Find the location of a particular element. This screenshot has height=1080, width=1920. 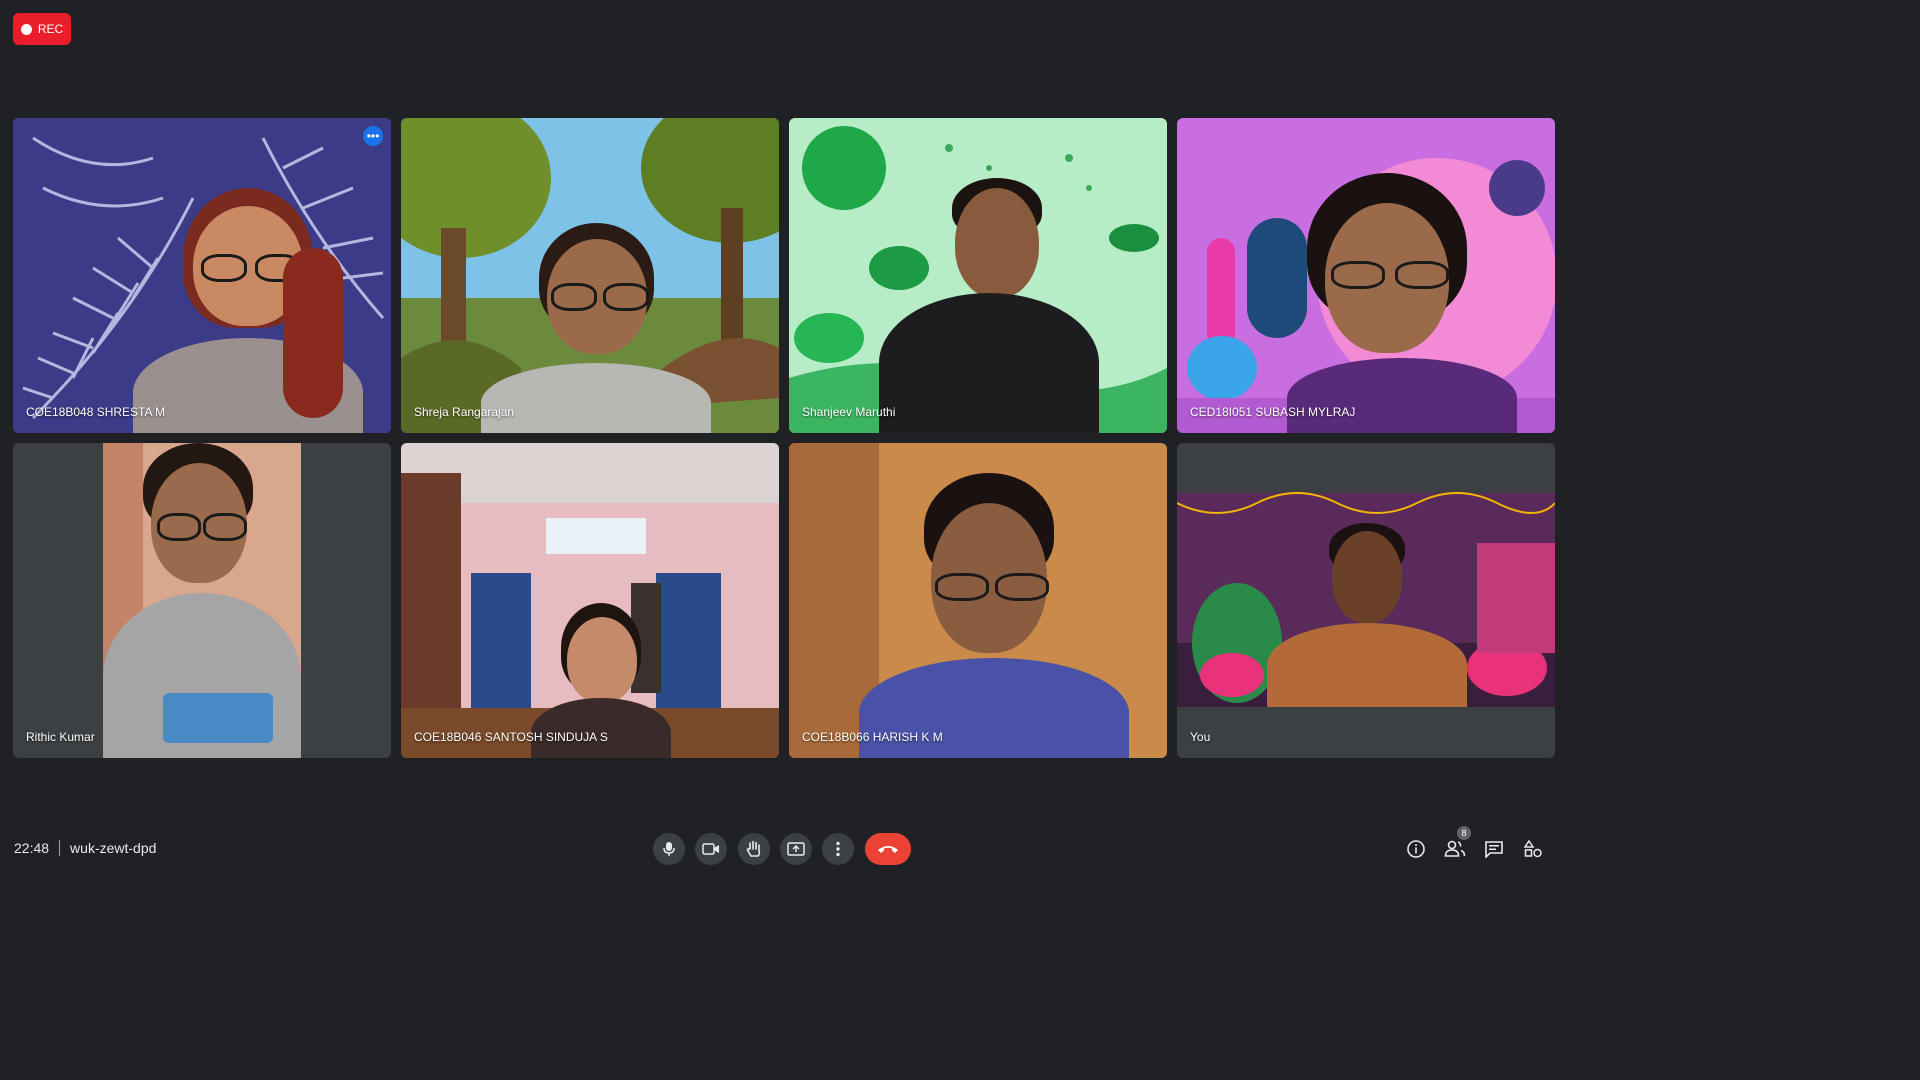

video-tile-3: Shanjeev Maruthi is located at coordinates (978, 275).